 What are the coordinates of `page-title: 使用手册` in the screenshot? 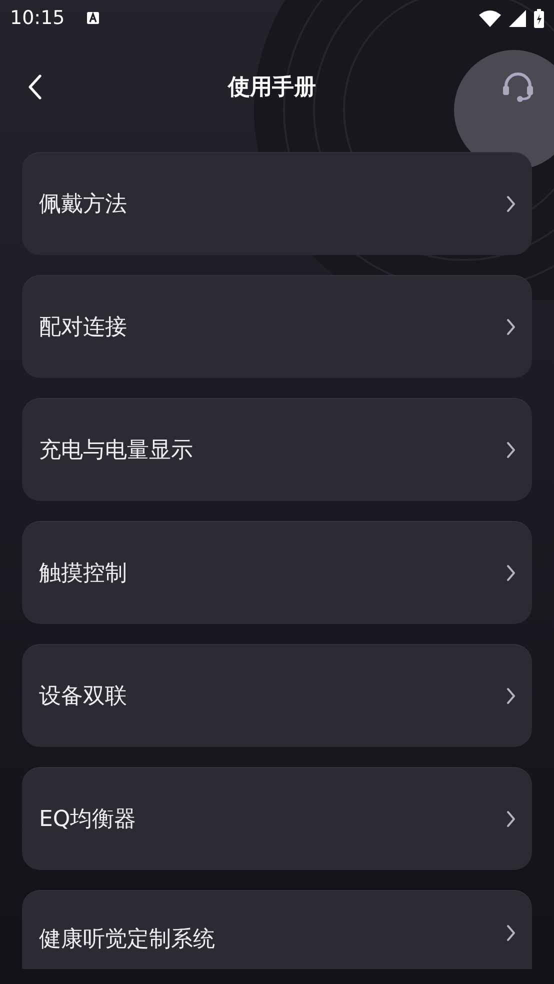 It's located at (271, 88).